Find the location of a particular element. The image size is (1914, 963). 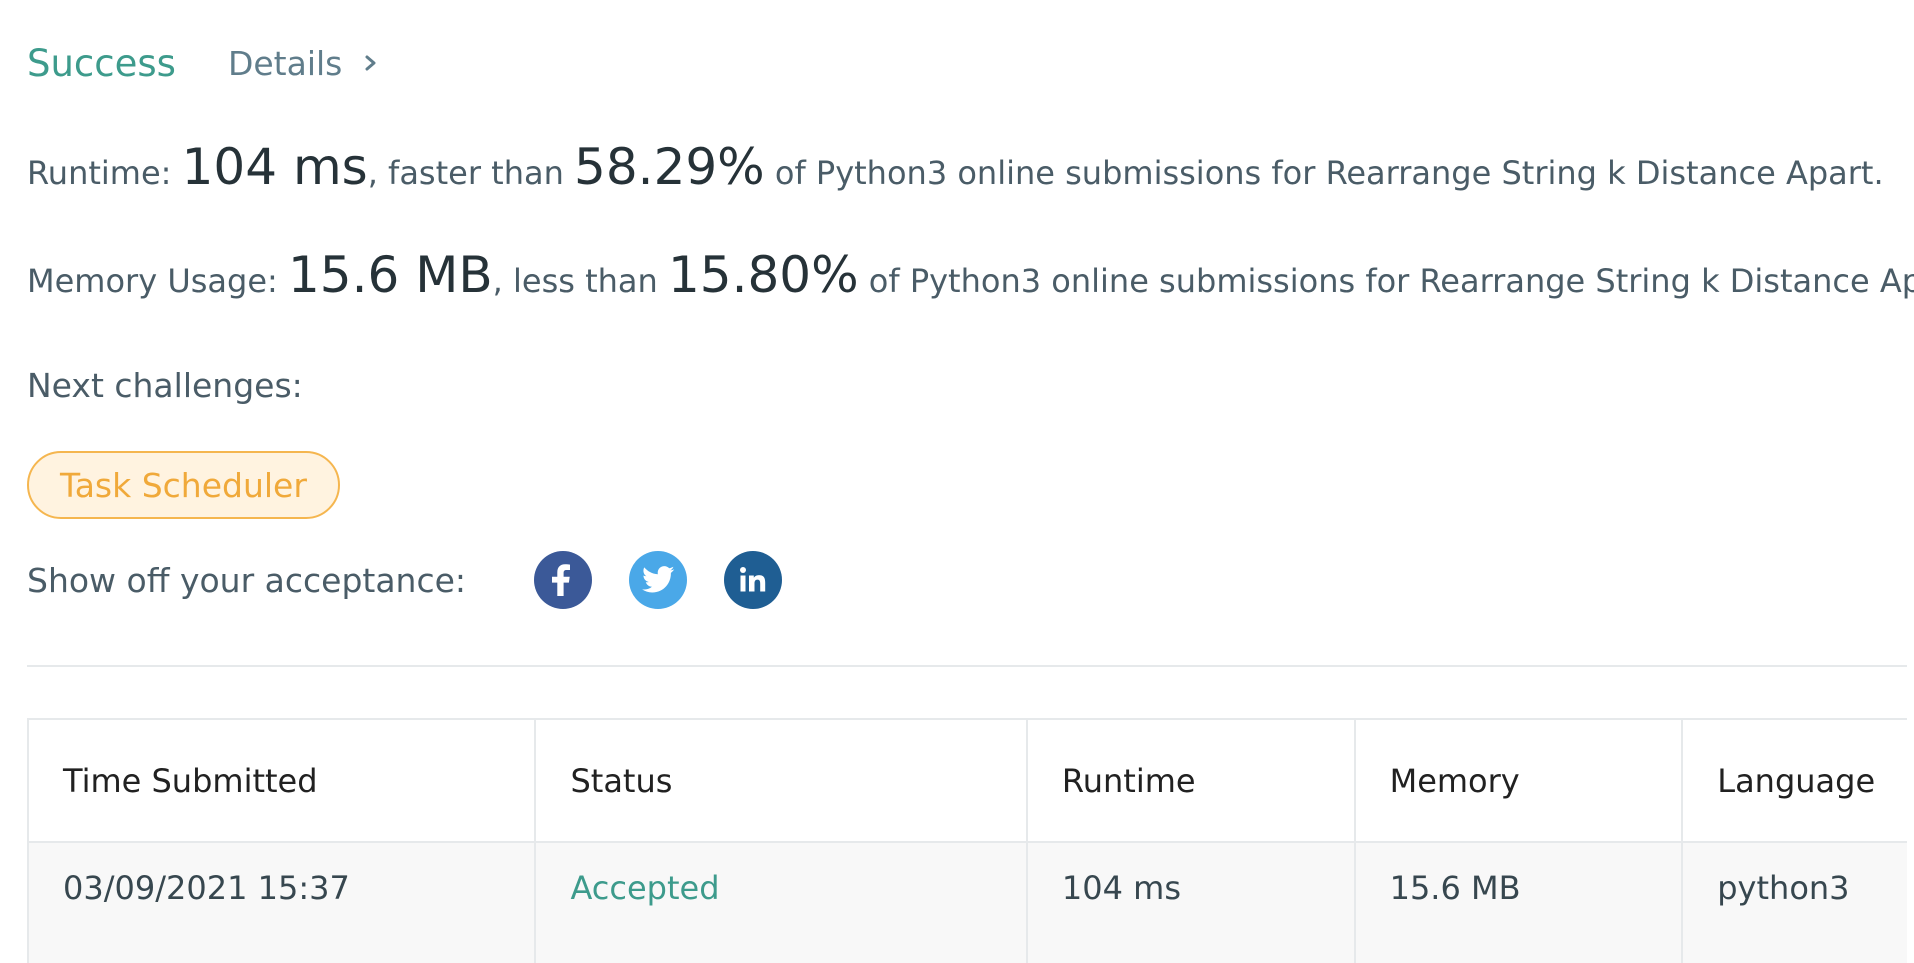

header-status: Status is located at coordinates (782, 780).